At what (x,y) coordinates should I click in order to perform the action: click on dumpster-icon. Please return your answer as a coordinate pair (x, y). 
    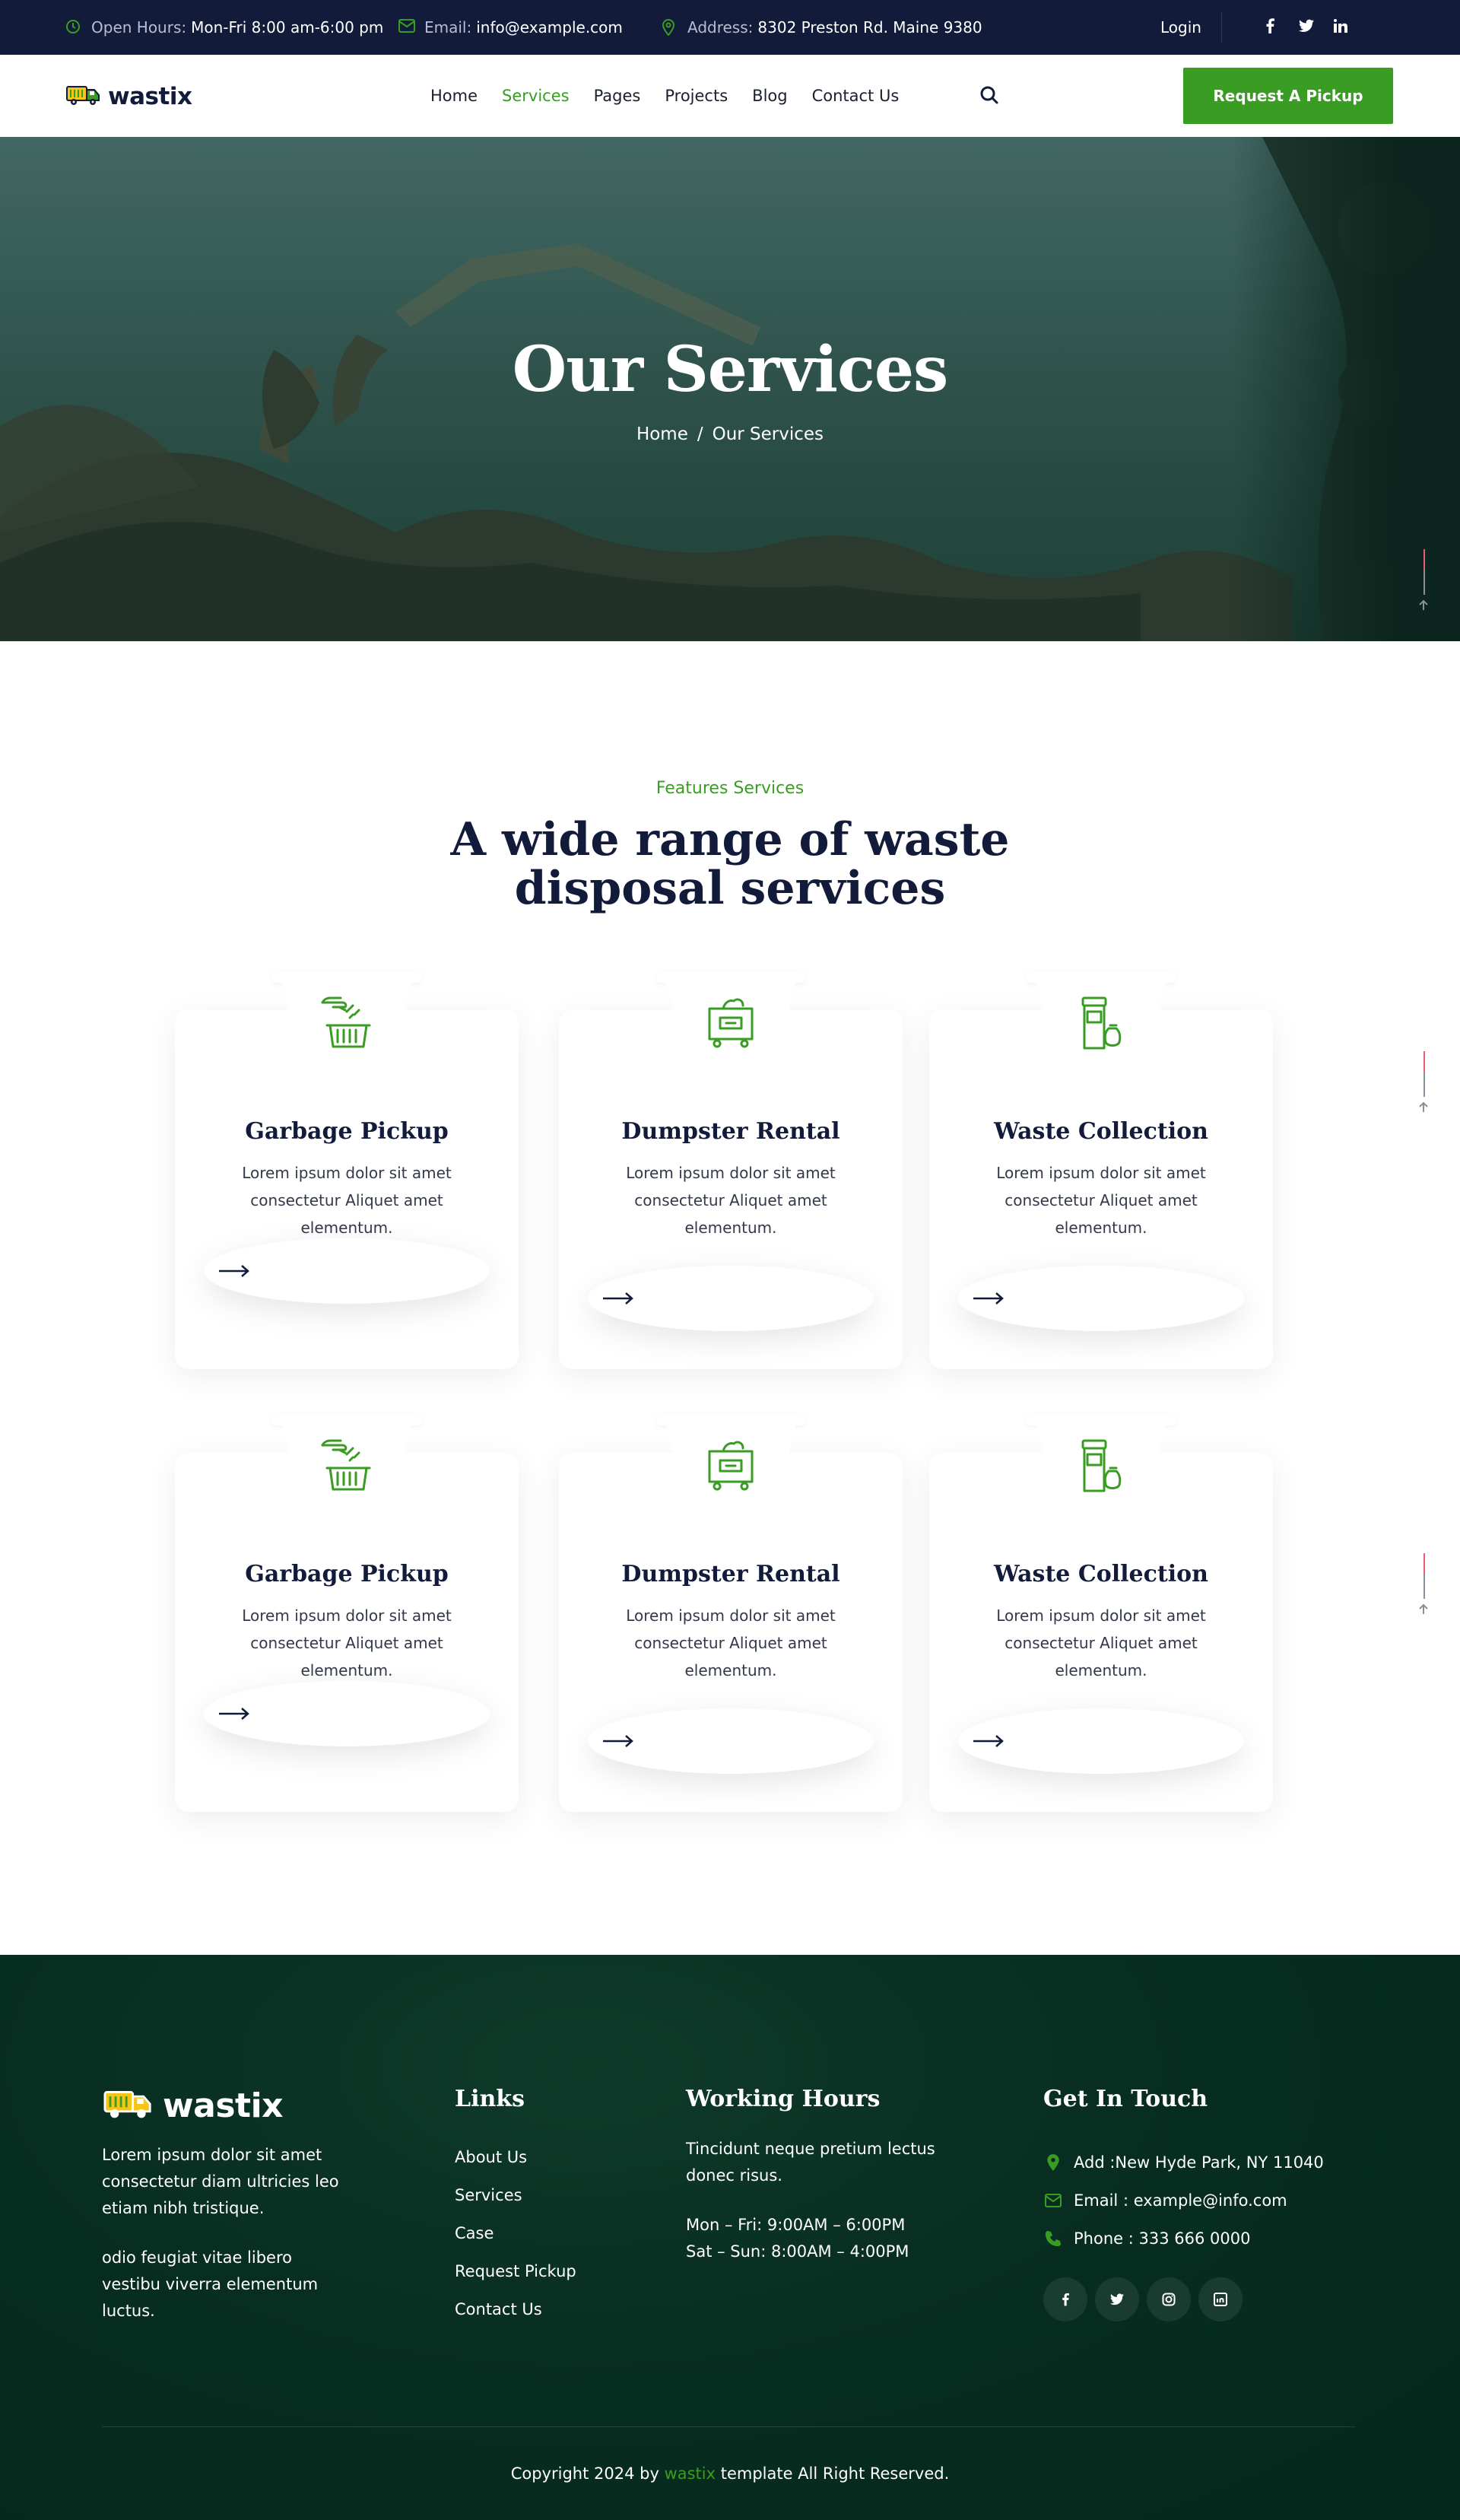
    Looking at the image, I should click on (730, 1465).